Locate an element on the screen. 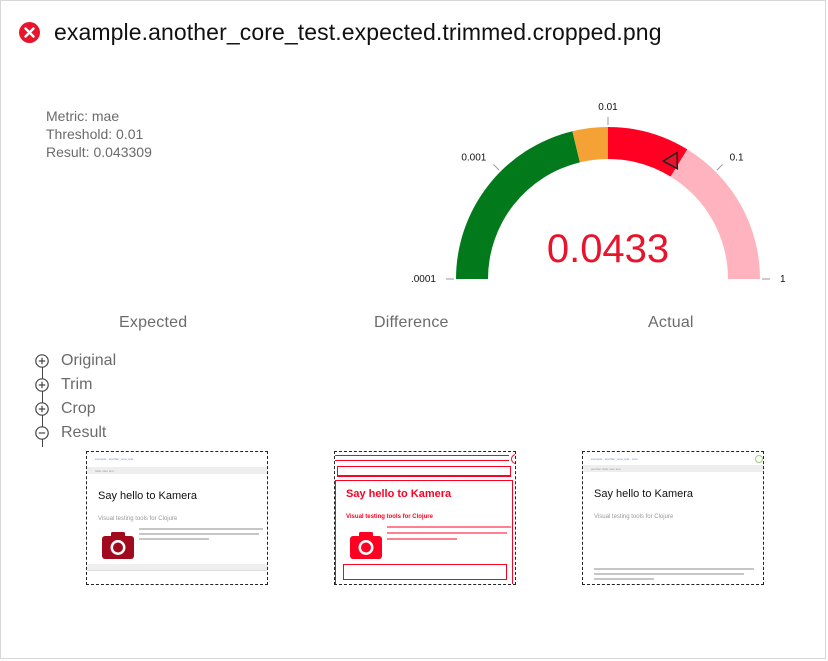 This screenshot has width=828, height=661. gauge-tick-label-4: 1 is located at coordinates (783, 279).